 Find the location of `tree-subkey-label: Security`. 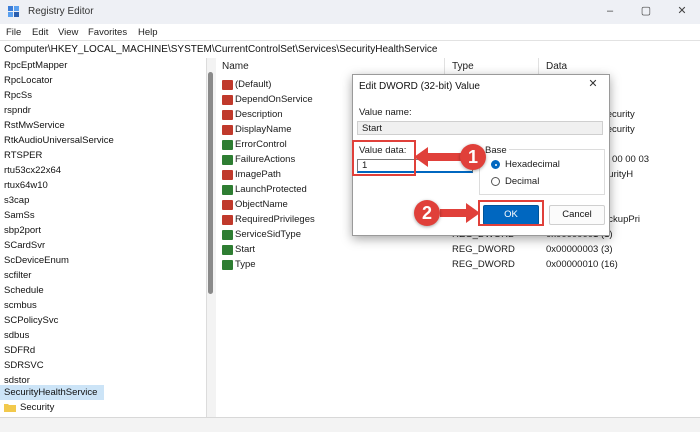

tree-subkey-label: Security is located at coordinates (37, 407).